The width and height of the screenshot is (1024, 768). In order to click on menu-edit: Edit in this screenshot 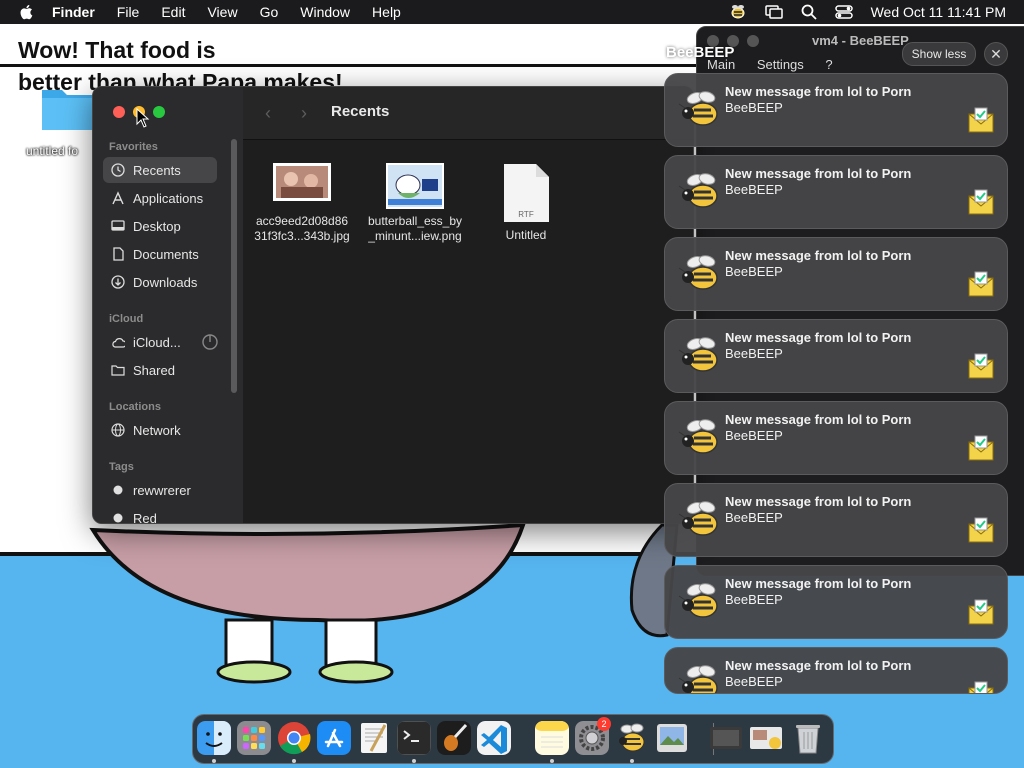, I will do `click(173, 12)`.